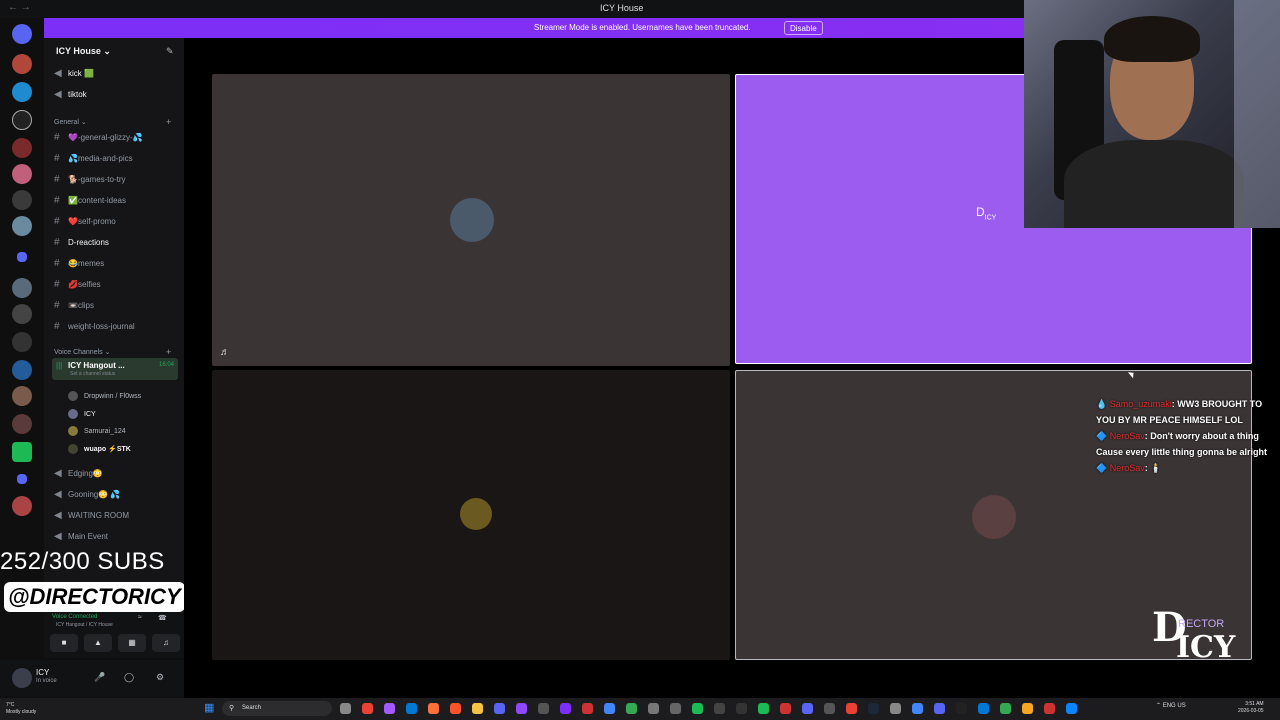 This screenshot has width=1280, height=720. What do you see at coordinates (587, 708) in the screenshot?
I see `obs-icon` at bounding box center [587, 708].